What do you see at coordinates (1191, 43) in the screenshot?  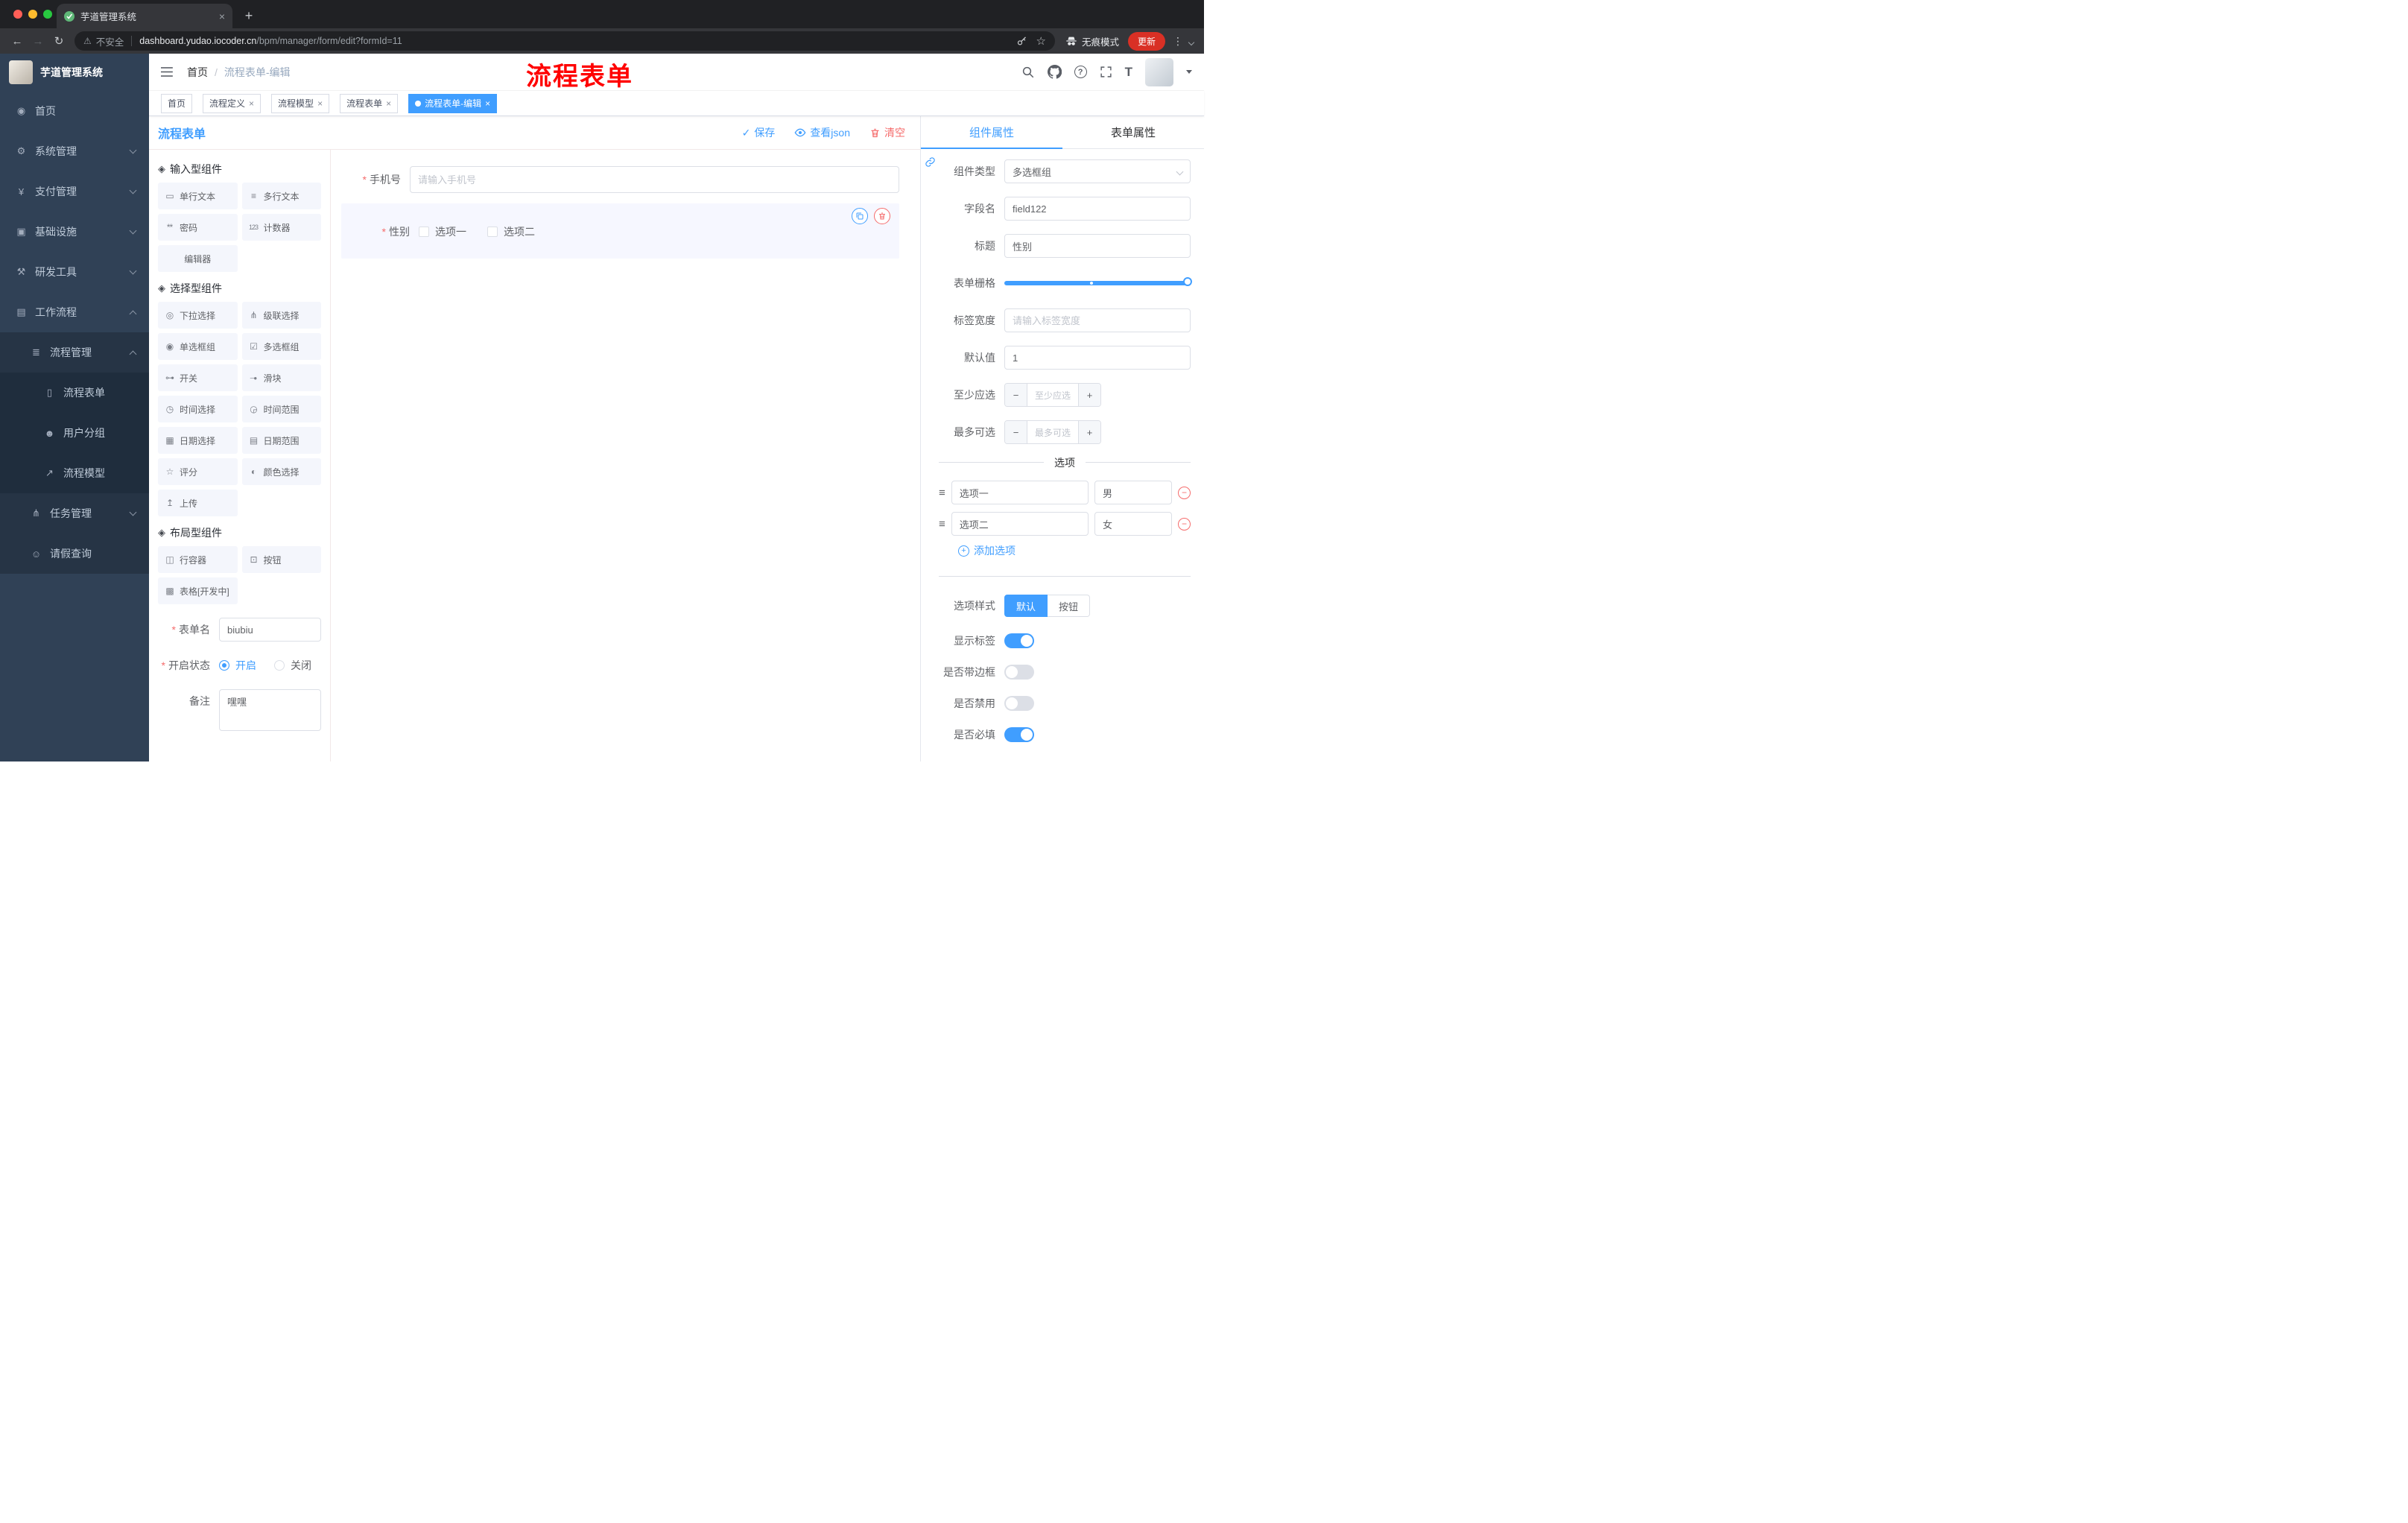 I see `toolbar-expand-icon` at bounding box center [1191, 43].